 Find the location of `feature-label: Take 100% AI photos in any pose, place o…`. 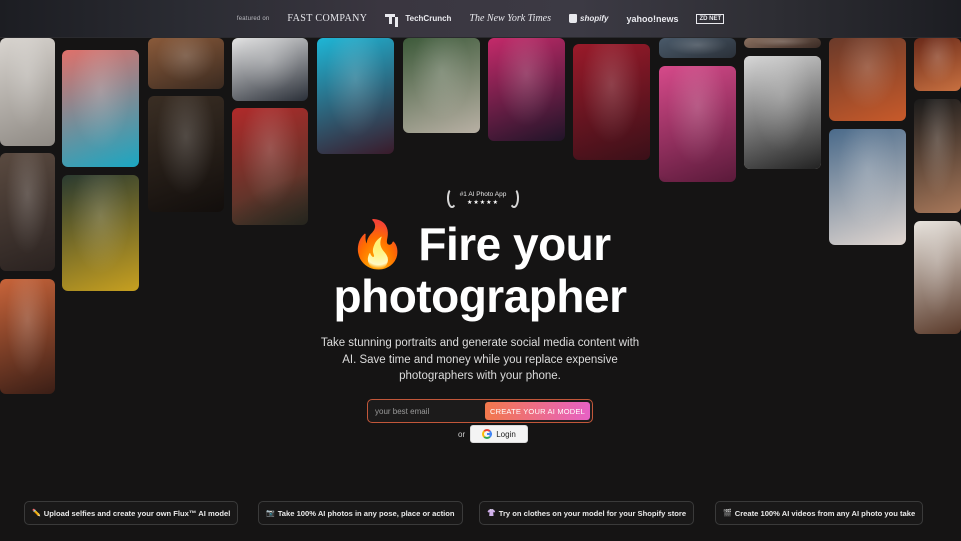

feature-label: Take 100% AI photos in any pose, place o… is located at coordinates (366, 513).